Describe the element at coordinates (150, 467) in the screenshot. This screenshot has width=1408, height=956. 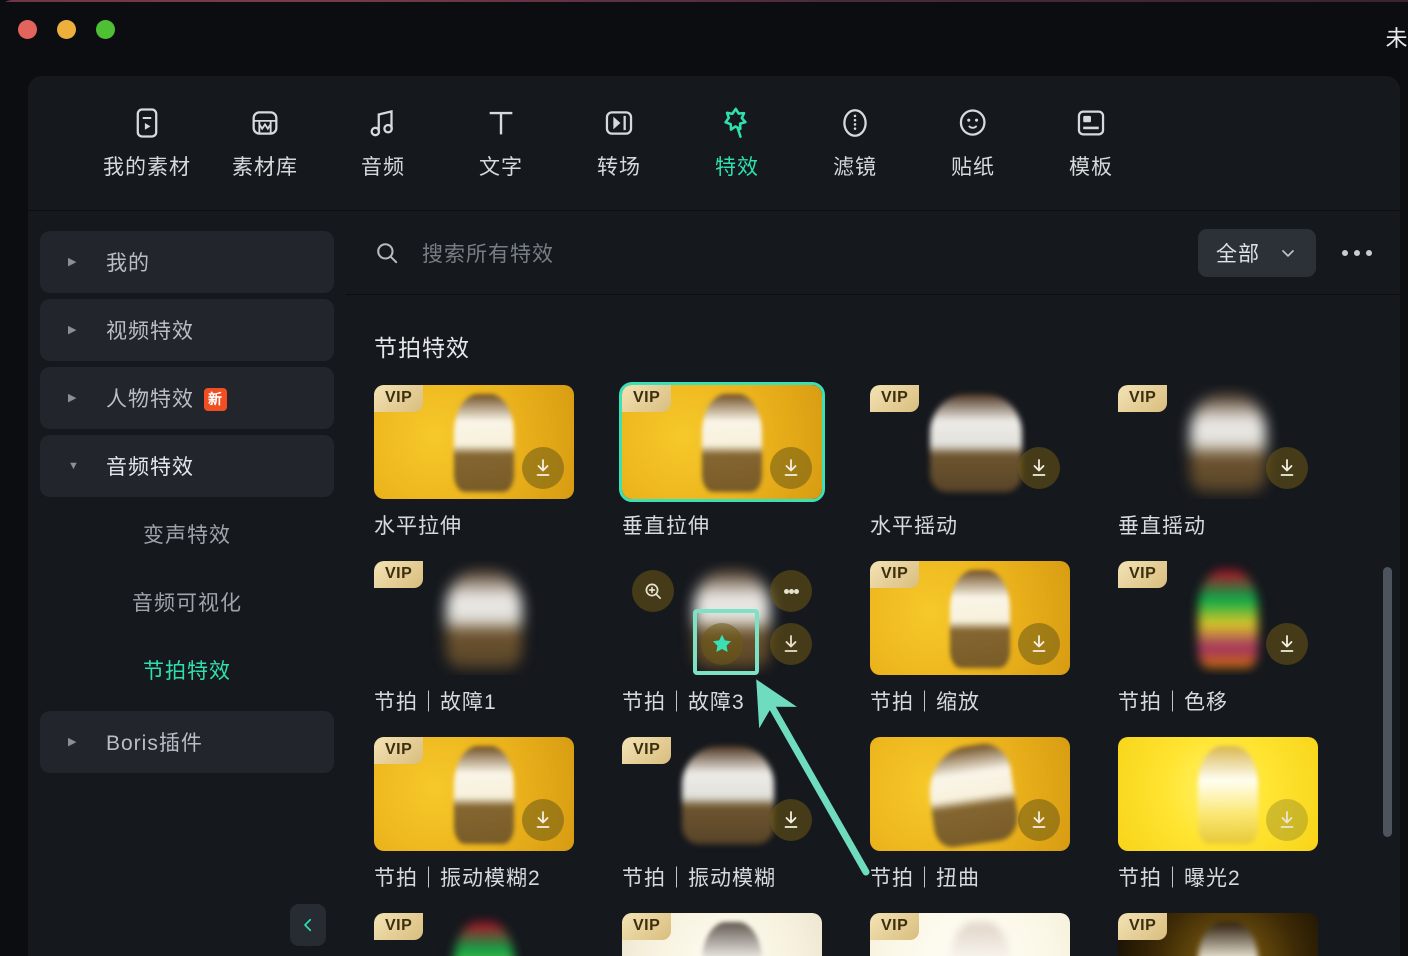
I see `sidebar-item-label: 音频特效` at that location.